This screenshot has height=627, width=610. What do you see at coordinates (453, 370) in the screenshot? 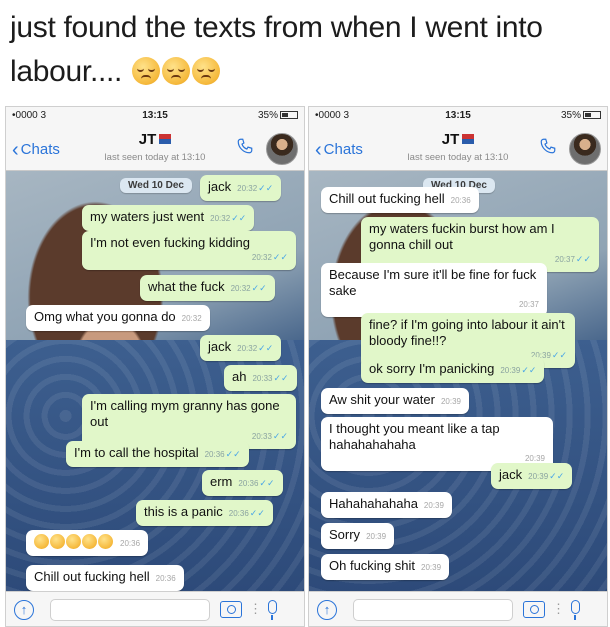
I see `message-bubble: ok sorry I'm panicking 20:39✓✓` at bounding box center [453, 370].